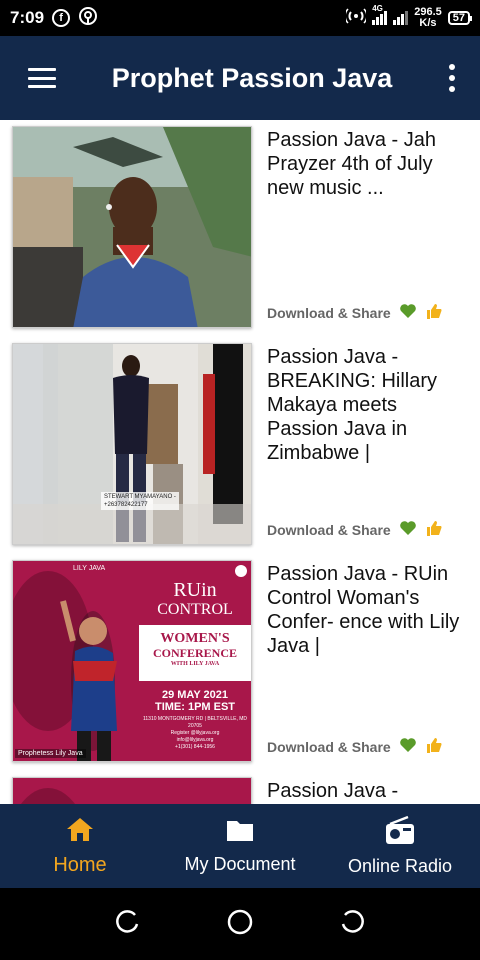 Image resolution: width=480 pixels, height=960 pixels. I want to click on more-vert-icon, so click(452, 78).